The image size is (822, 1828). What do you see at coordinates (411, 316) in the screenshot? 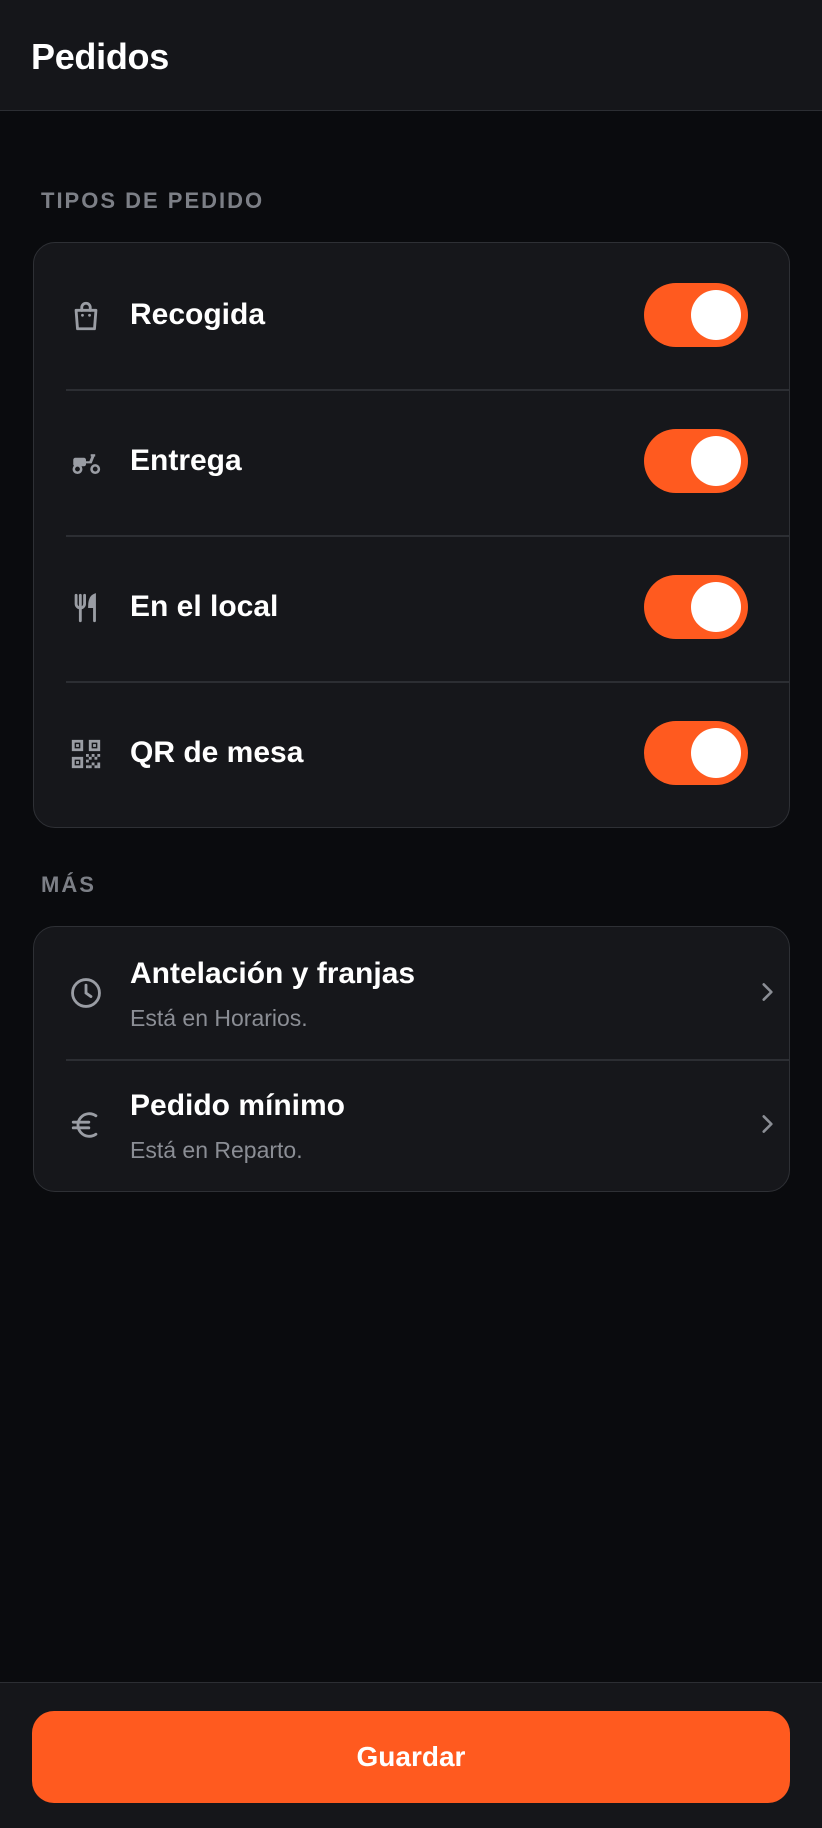
I see `order-type-row-pickup: Recogida` at bounding box center [411, 316].